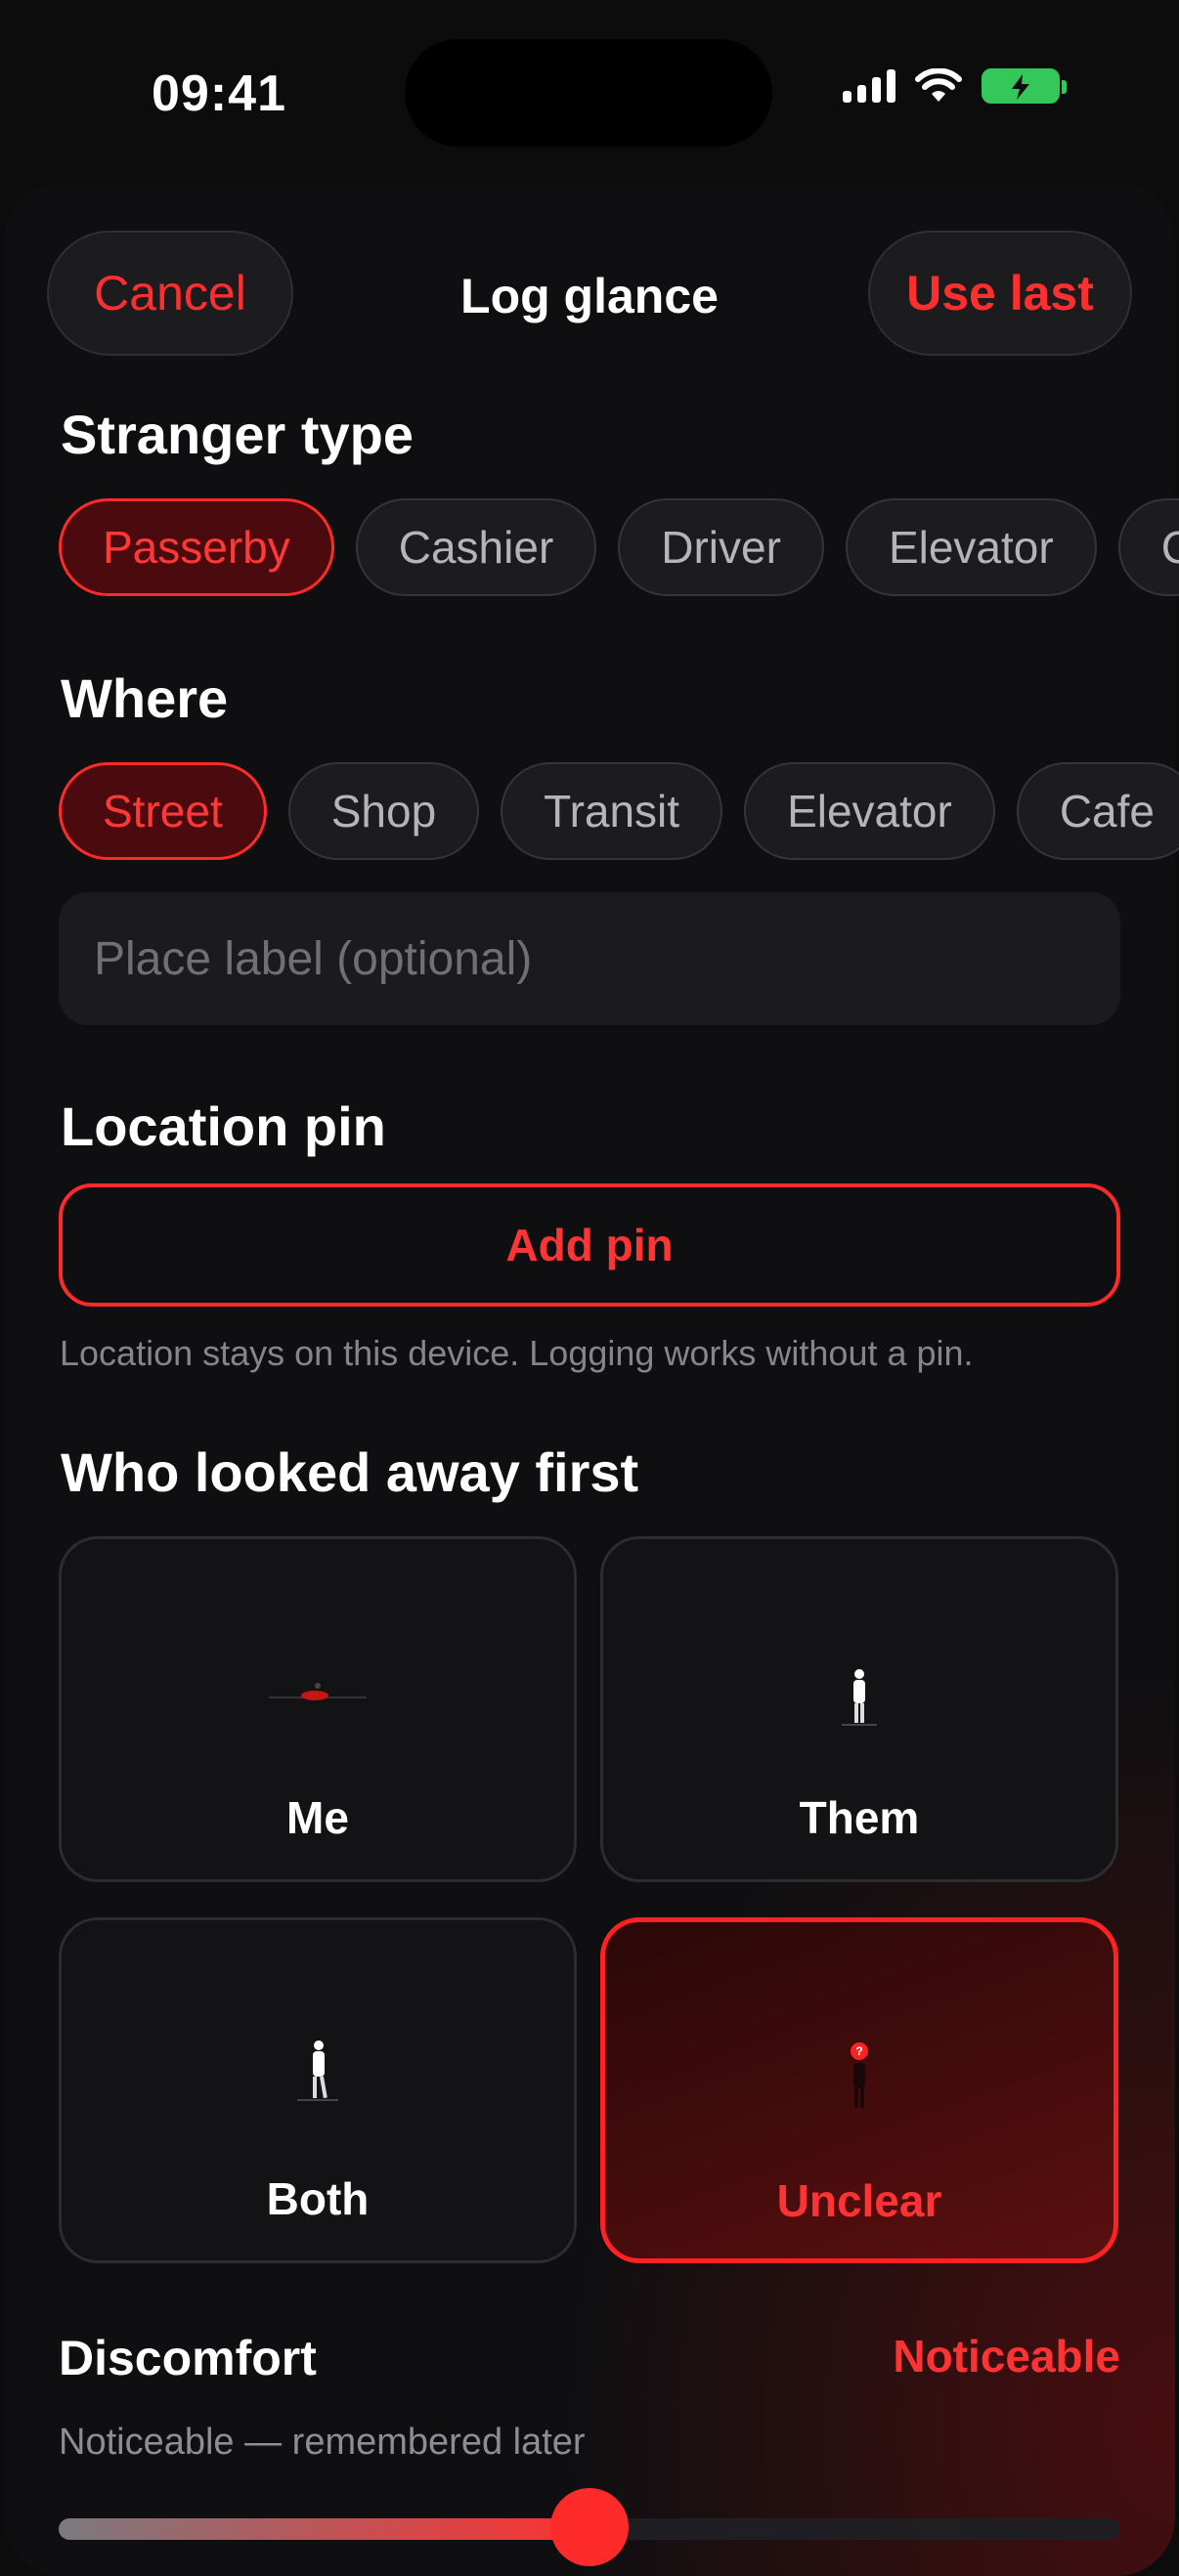 Image resolution: width=1179 pixels, height=2576 pixels. I want to click on chip-elevator-place: Elevator, so click(869, 811).